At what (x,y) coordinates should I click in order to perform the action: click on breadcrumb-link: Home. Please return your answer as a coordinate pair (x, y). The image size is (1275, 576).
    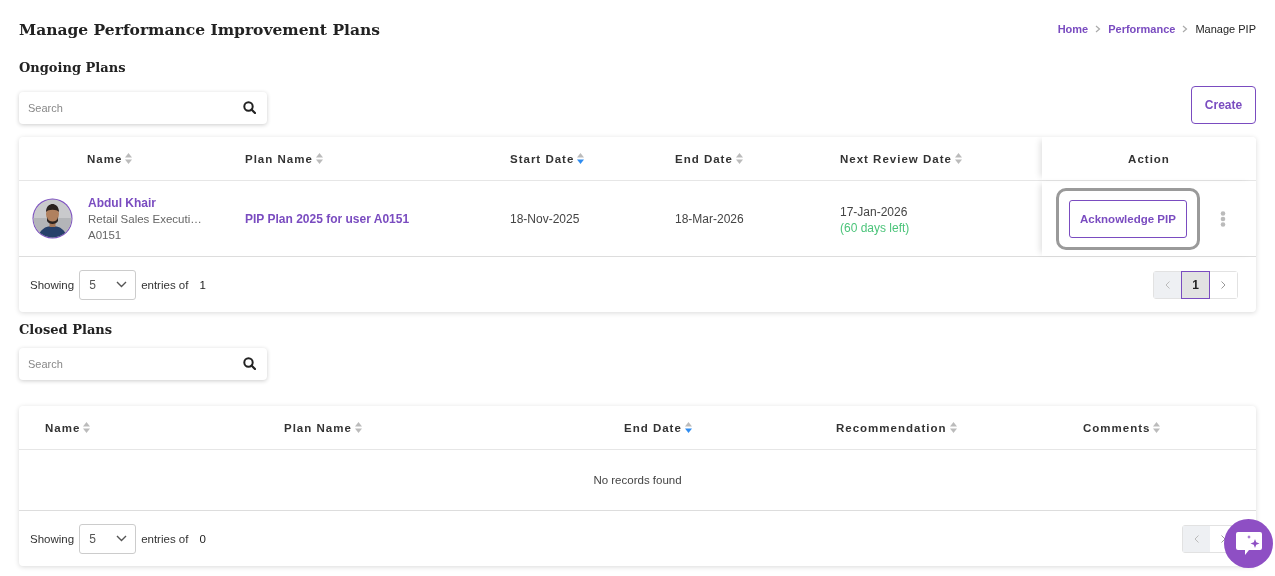
    Looking at the image, I should click on (1073, 29).